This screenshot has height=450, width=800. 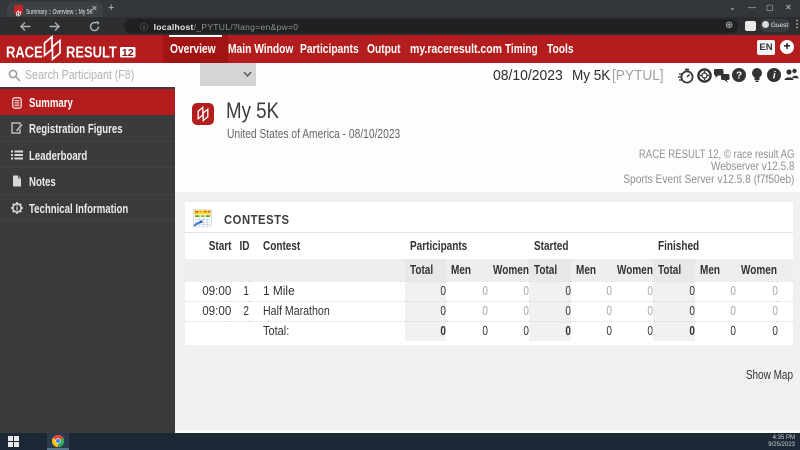 I want to click on svg-text: 12, so click(x=128, y=53).